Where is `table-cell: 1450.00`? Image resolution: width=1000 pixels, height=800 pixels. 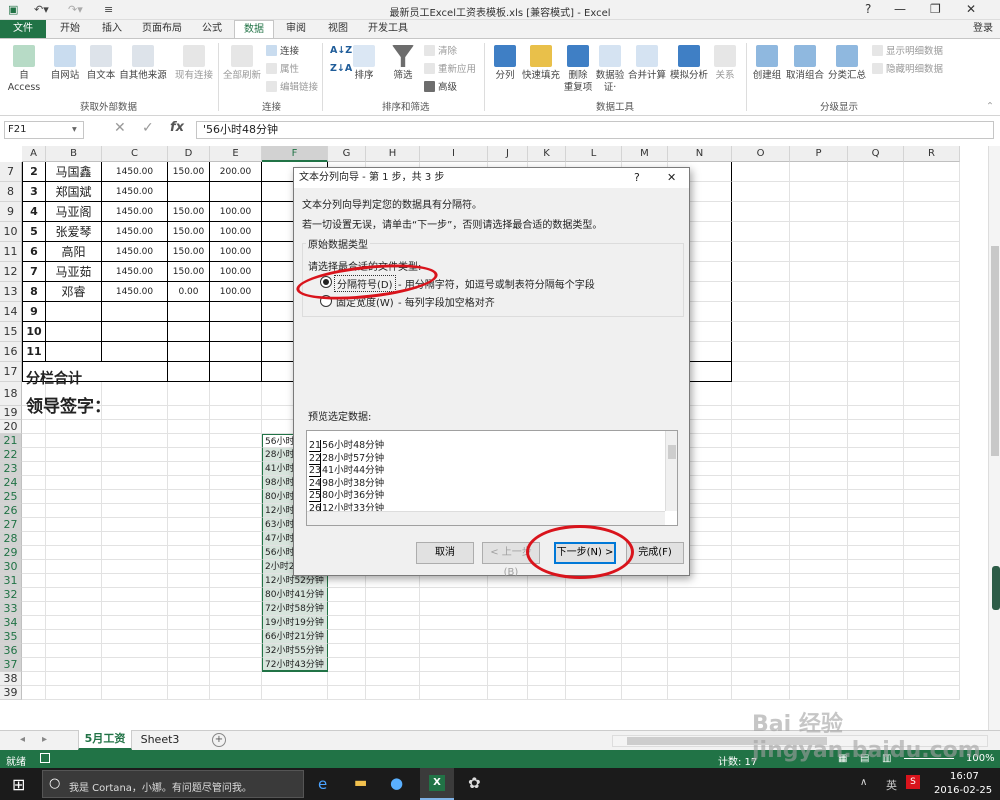
table-cell: 1450.00 is located at coordinates (135, 272).